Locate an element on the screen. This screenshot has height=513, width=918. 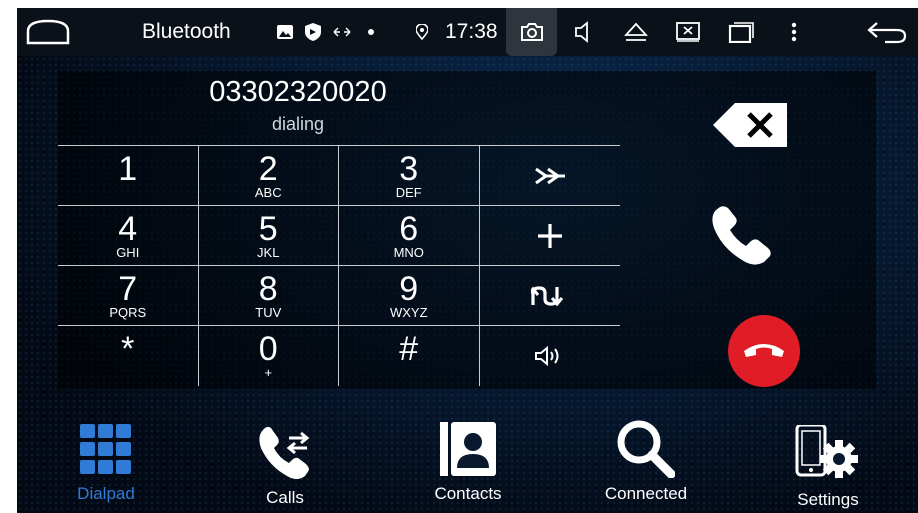
nav-contacts: Contacts is located at coordinates (468, 465).